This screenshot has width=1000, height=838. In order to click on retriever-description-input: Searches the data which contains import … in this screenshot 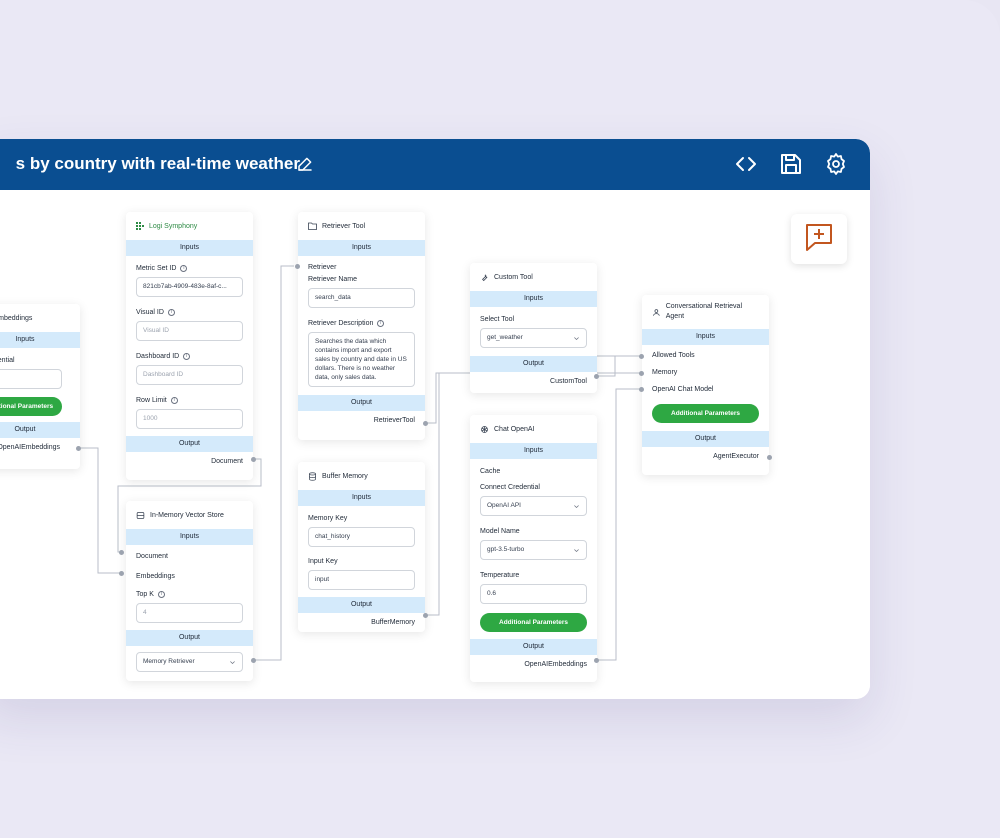, I will do `click(361, 359)`.